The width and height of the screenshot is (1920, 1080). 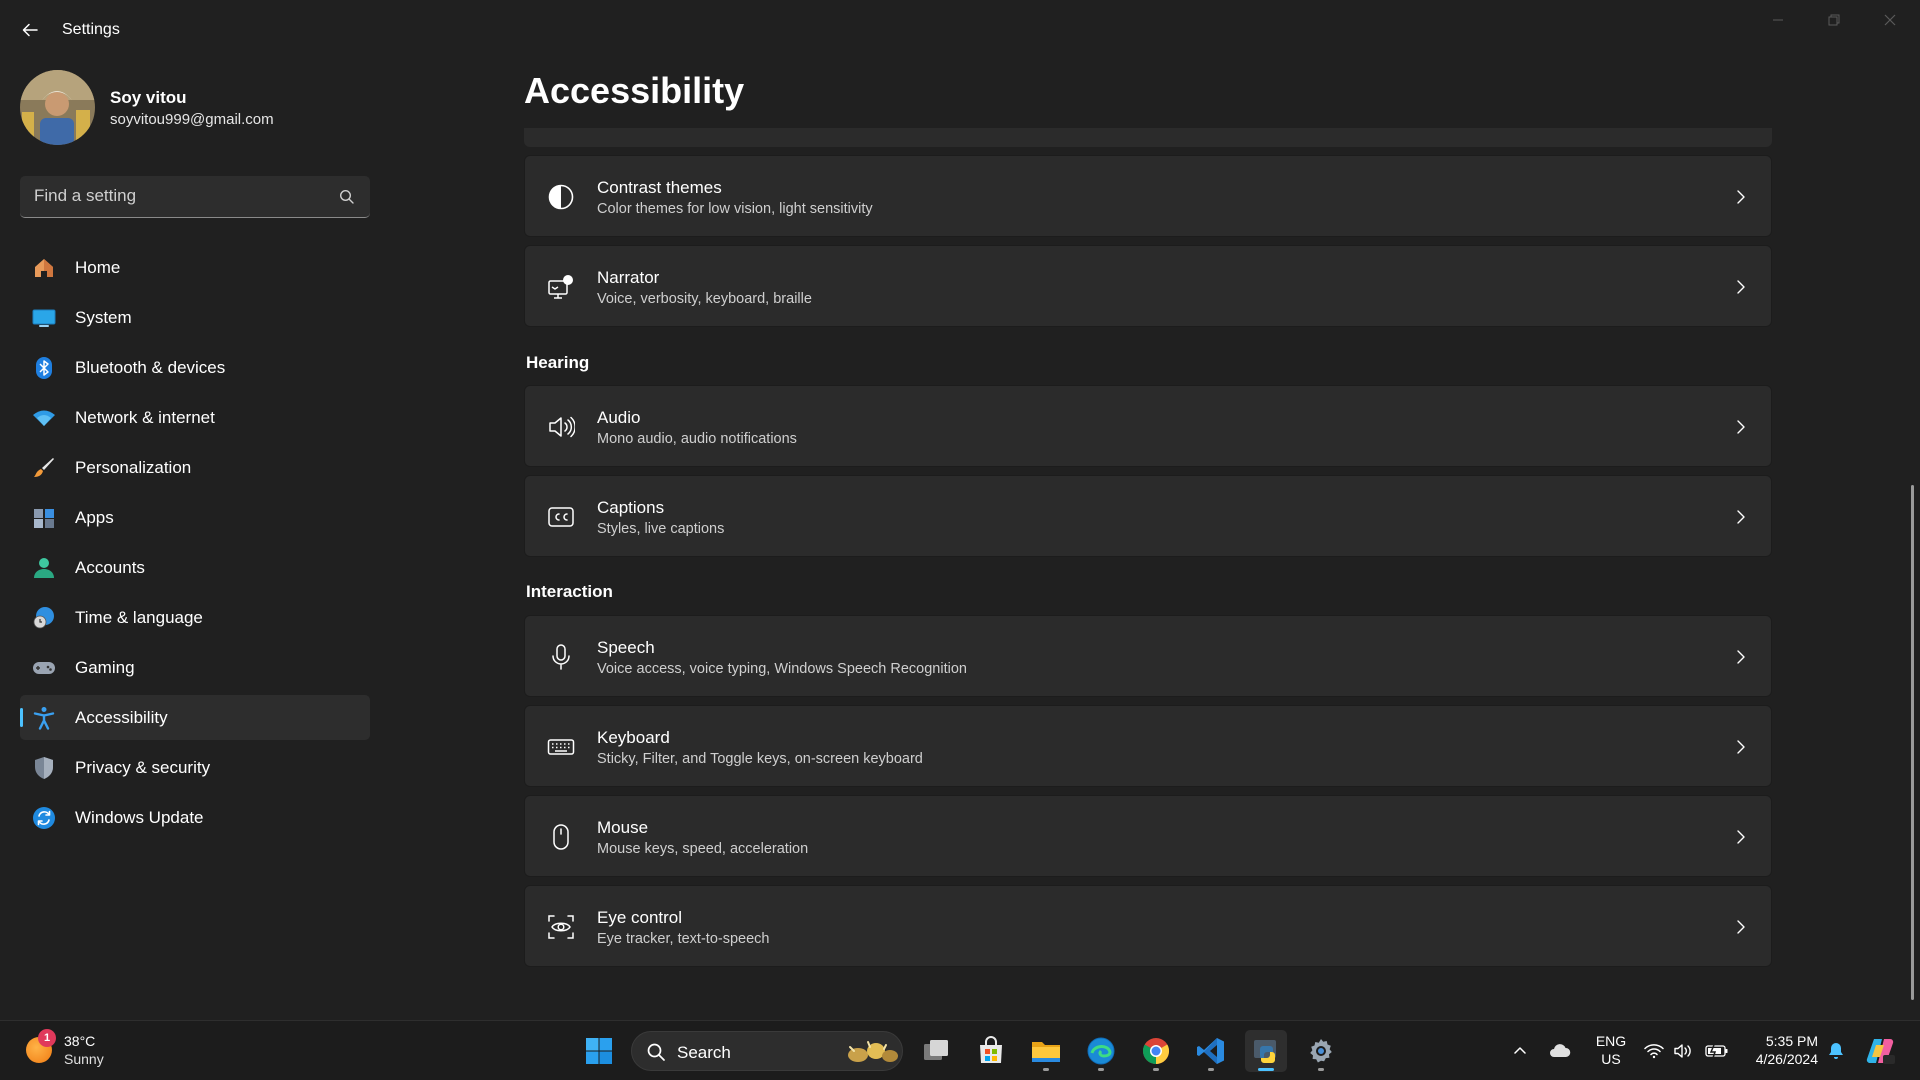 What do you see at coordinates (1560, 1050) in the screenshot?
I see `onedrive-button` at bounding box center [1560, 1050].